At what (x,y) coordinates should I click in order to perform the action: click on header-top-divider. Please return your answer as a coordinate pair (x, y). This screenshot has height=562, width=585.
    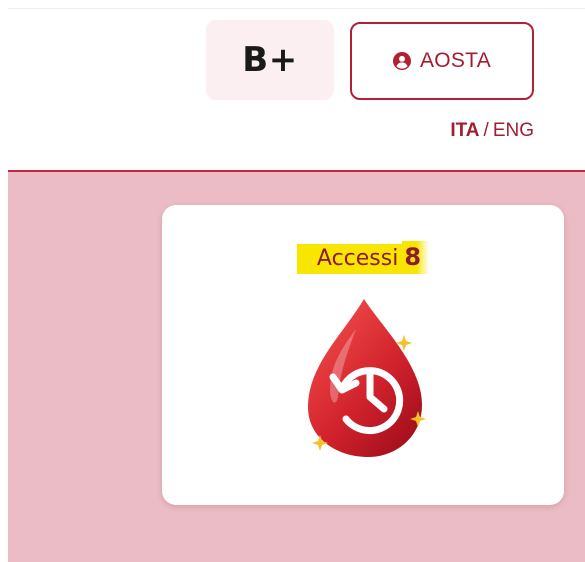
    Looking at the image, I should click on (296, 8).